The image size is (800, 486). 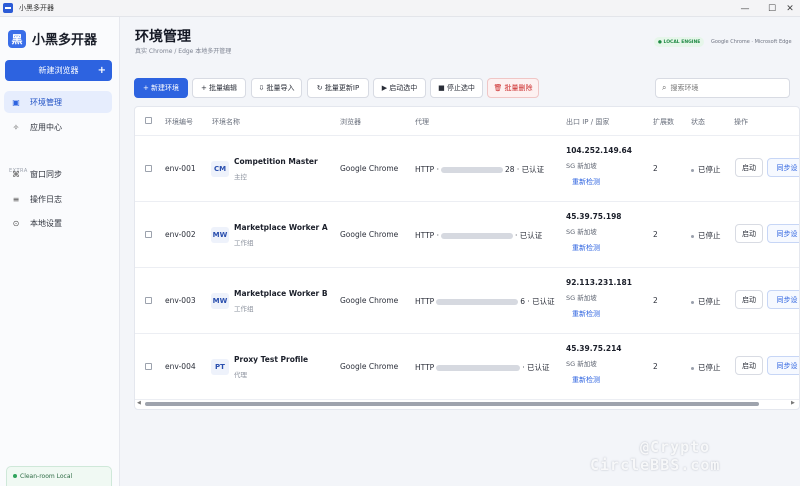 What do you see at coordinates (8, 8) in the screenshot?
I see `app-logo-icon` at bounding box center [8, 8].